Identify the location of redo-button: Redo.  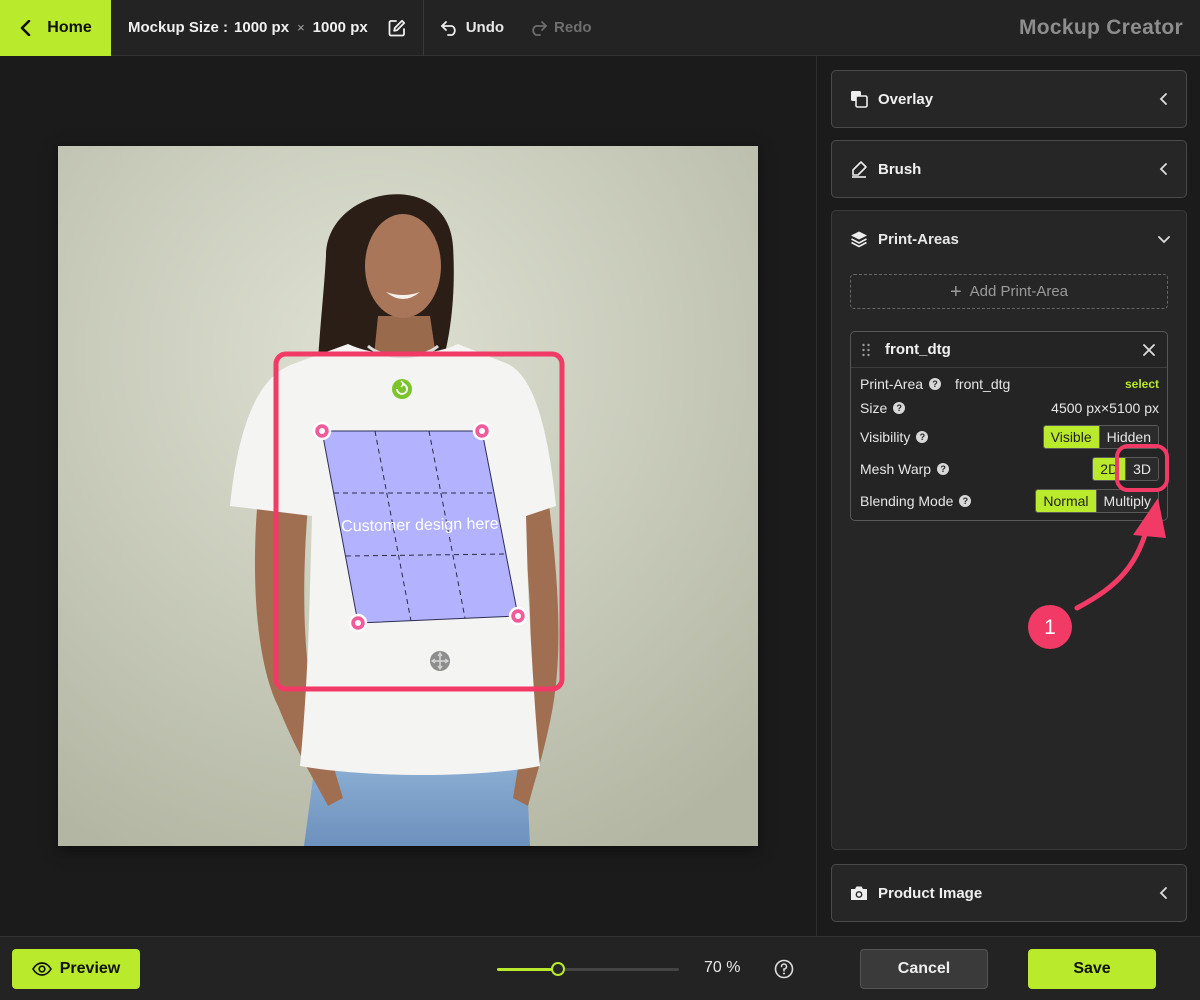
(560, 27).